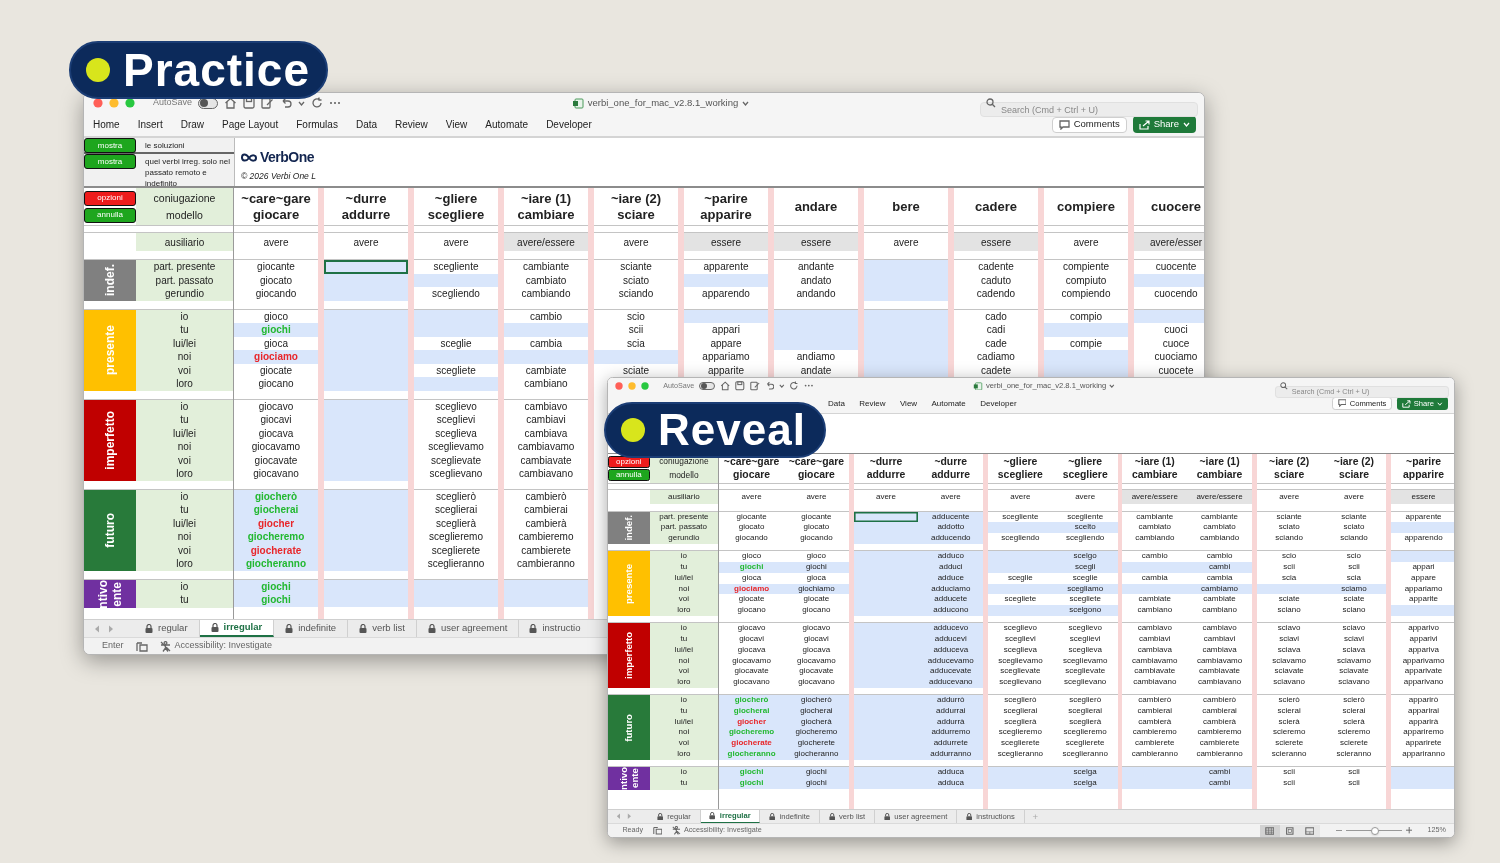  I want to click on ribbon-tab: Formulas, so click(317, 124).